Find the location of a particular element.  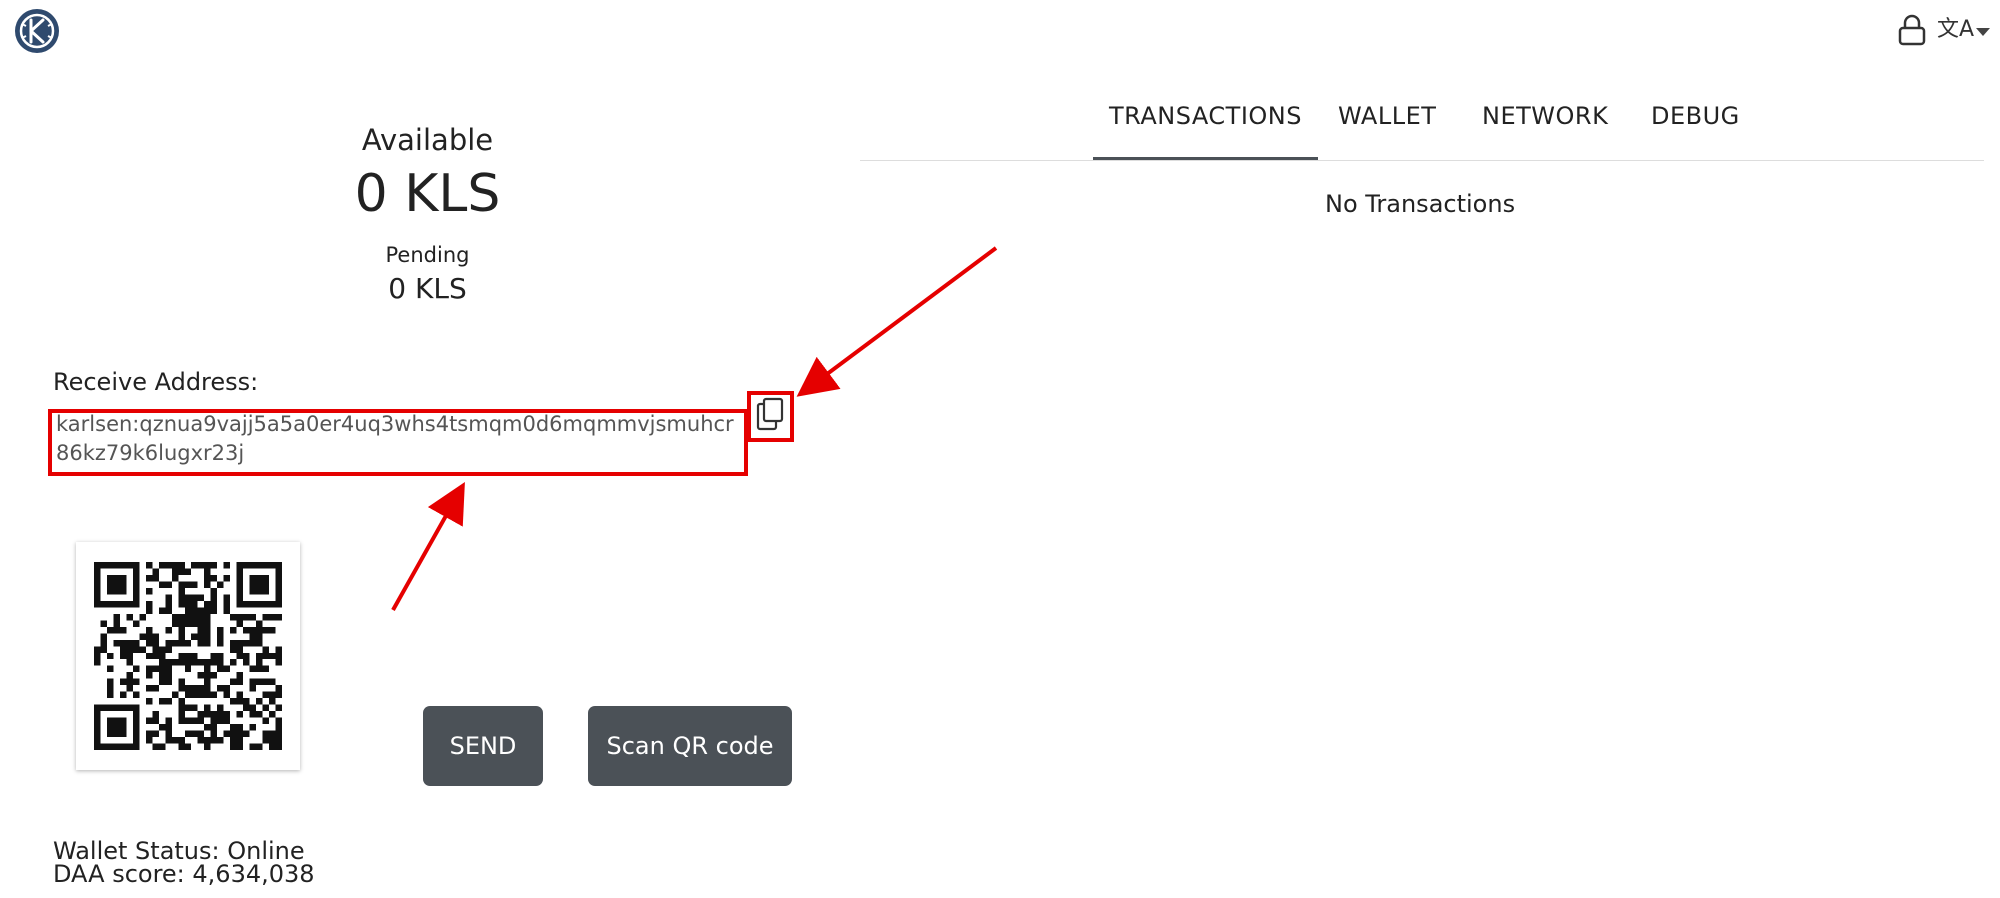

send-button: SEND is located at coordinates (483, 746).